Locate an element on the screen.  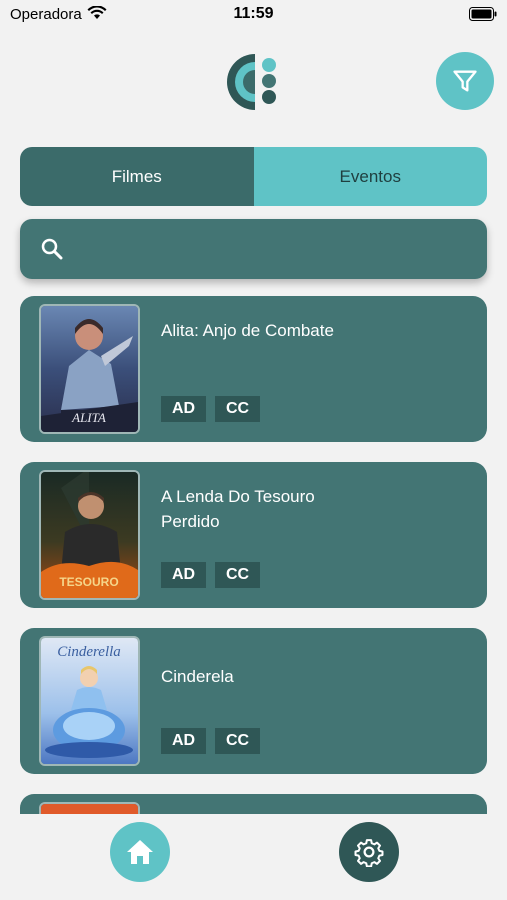
gear-icon is located at coordinates (369, 853).